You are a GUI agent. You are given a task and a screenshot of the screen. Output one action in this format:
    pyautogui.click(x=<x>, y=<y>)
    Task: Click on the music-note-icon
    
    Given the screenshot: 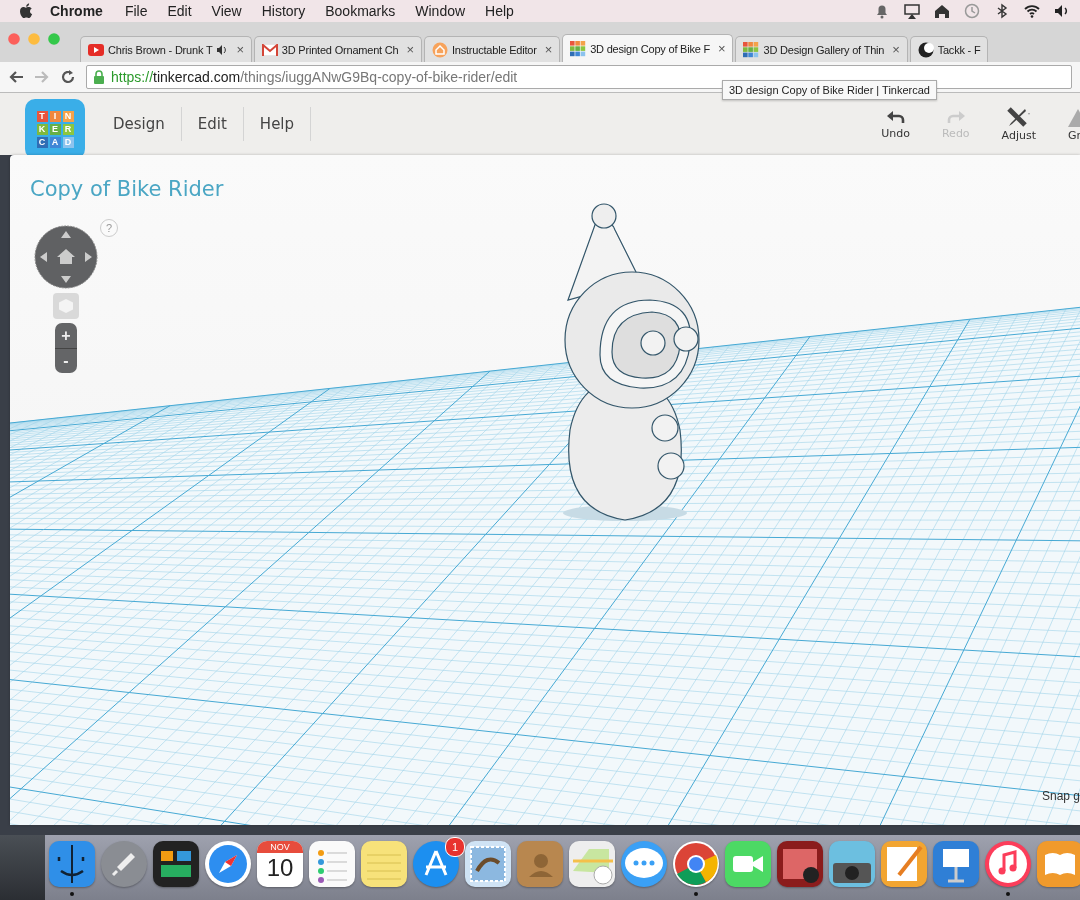 What is the action you would take?
    pyautogui.click(x=1008, y=864)
    